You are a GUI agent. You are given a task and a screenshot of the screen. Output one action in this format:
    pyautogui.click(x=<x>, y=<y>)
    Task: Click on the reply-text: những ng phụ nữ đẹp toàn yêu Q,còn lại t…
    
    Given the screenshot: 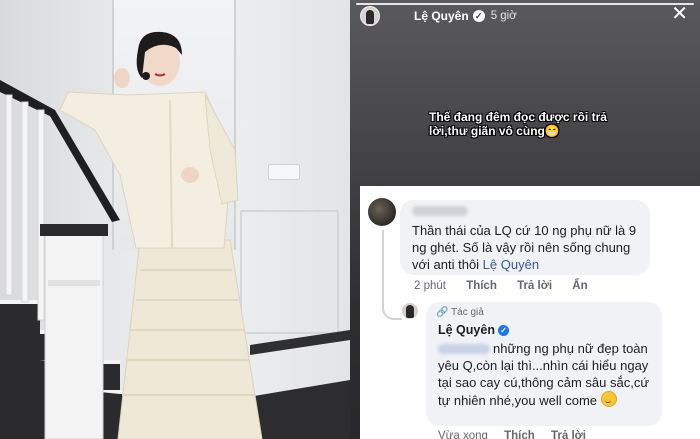 What is the action you would take?
    pyautogui.click(x=546, y=374)
    